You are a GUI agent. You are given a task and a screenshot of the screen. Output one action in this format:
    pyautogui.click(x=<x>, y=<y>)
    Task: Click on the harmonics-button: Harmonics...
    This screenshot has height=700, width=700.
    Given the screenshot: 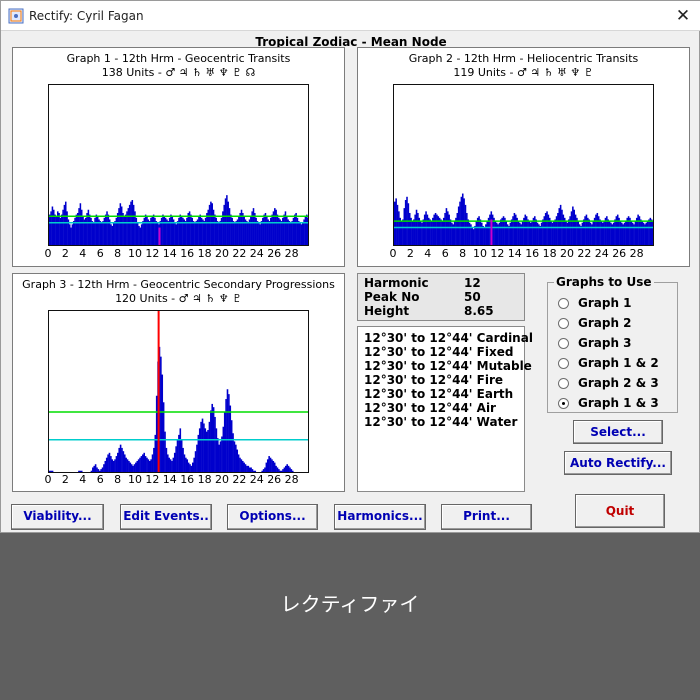 What is the action you would take?
    pyautogui.click(x=380, y=517)
    